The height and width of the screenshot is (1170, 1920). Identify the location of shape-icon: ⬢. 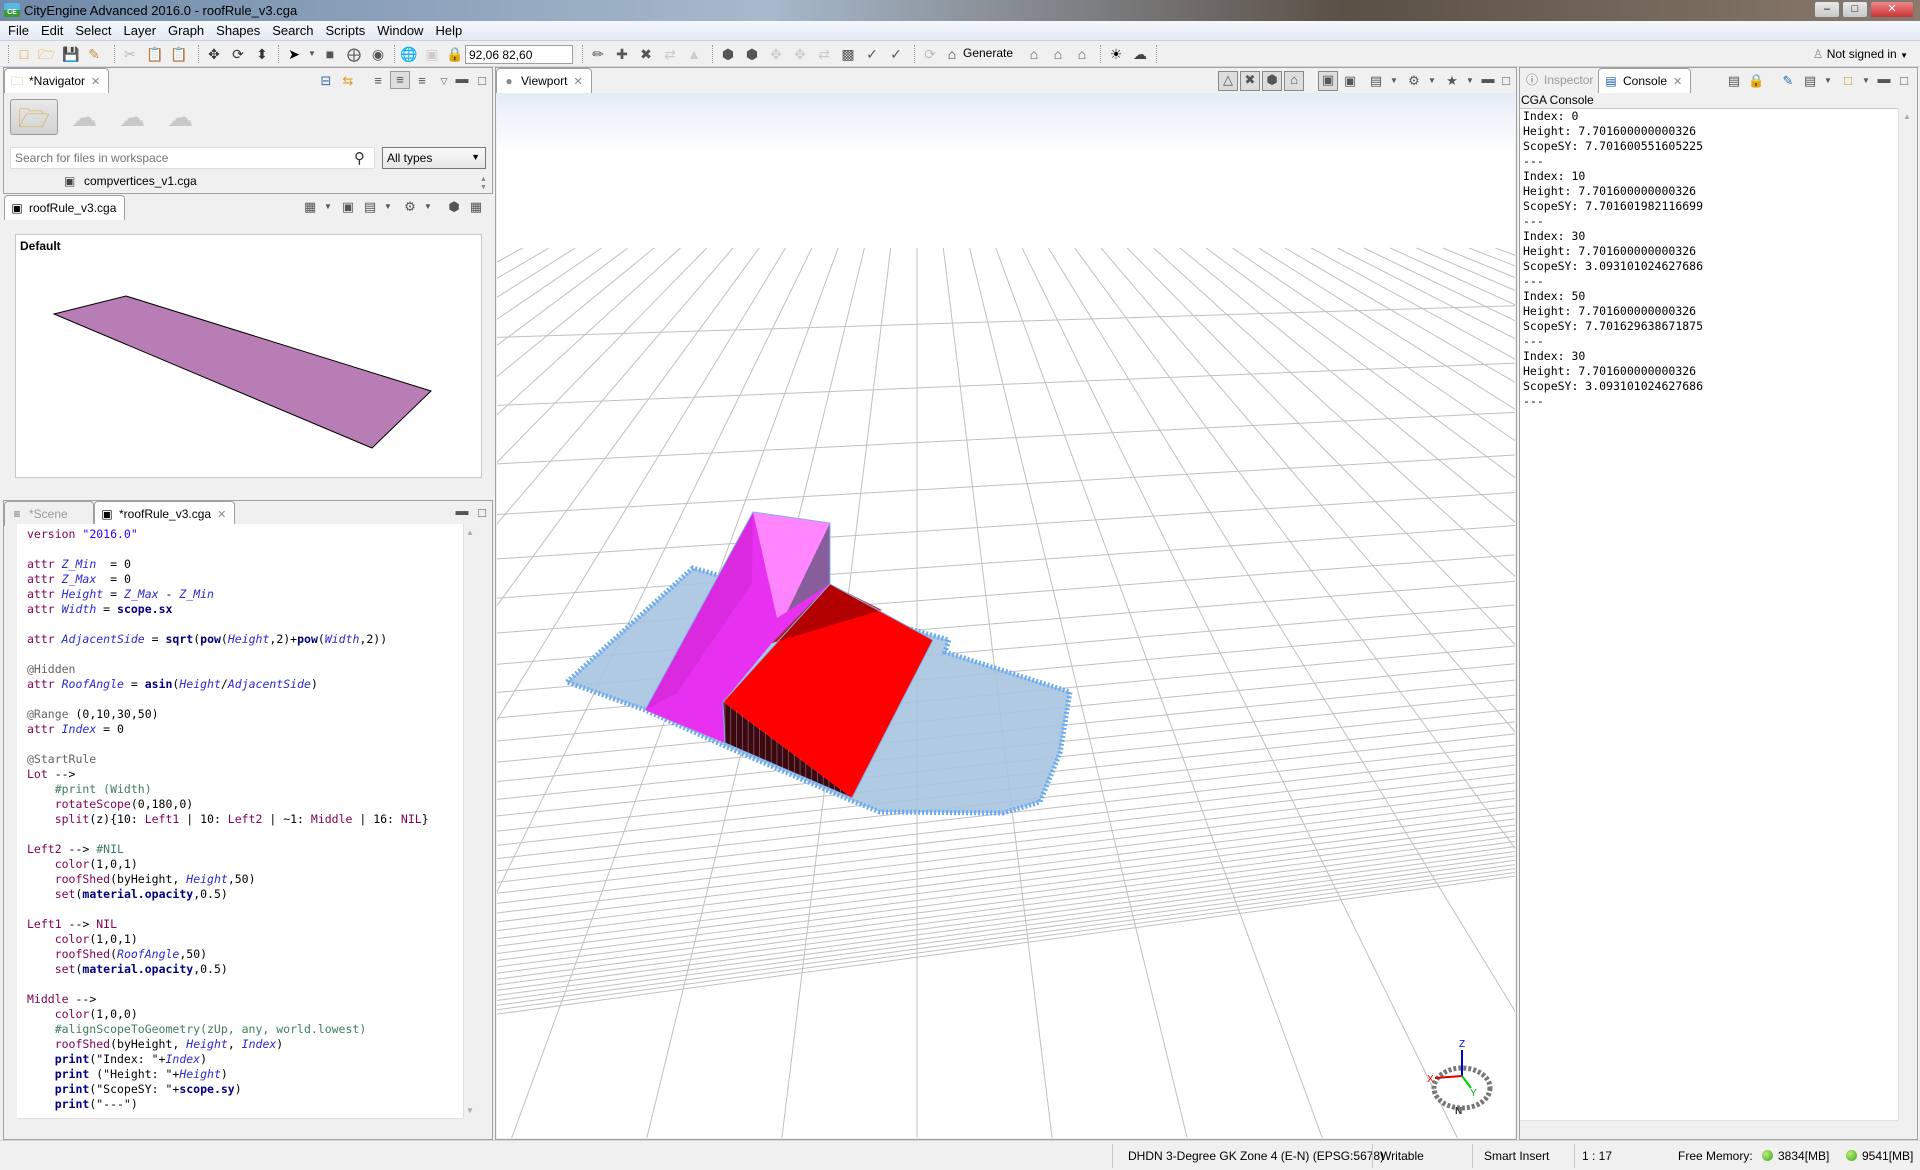
(728, 54).